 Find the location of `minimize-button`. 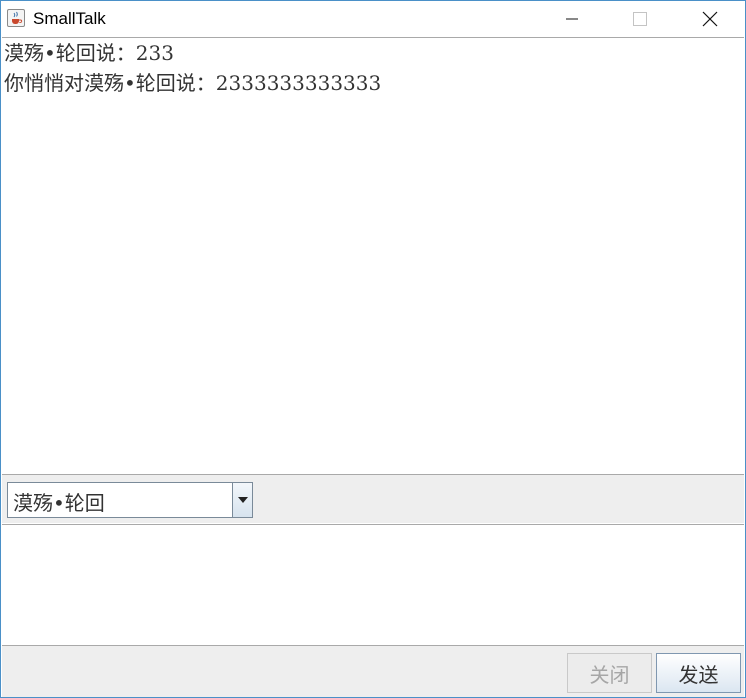

minimize-button is located at coordinates (572, 19).